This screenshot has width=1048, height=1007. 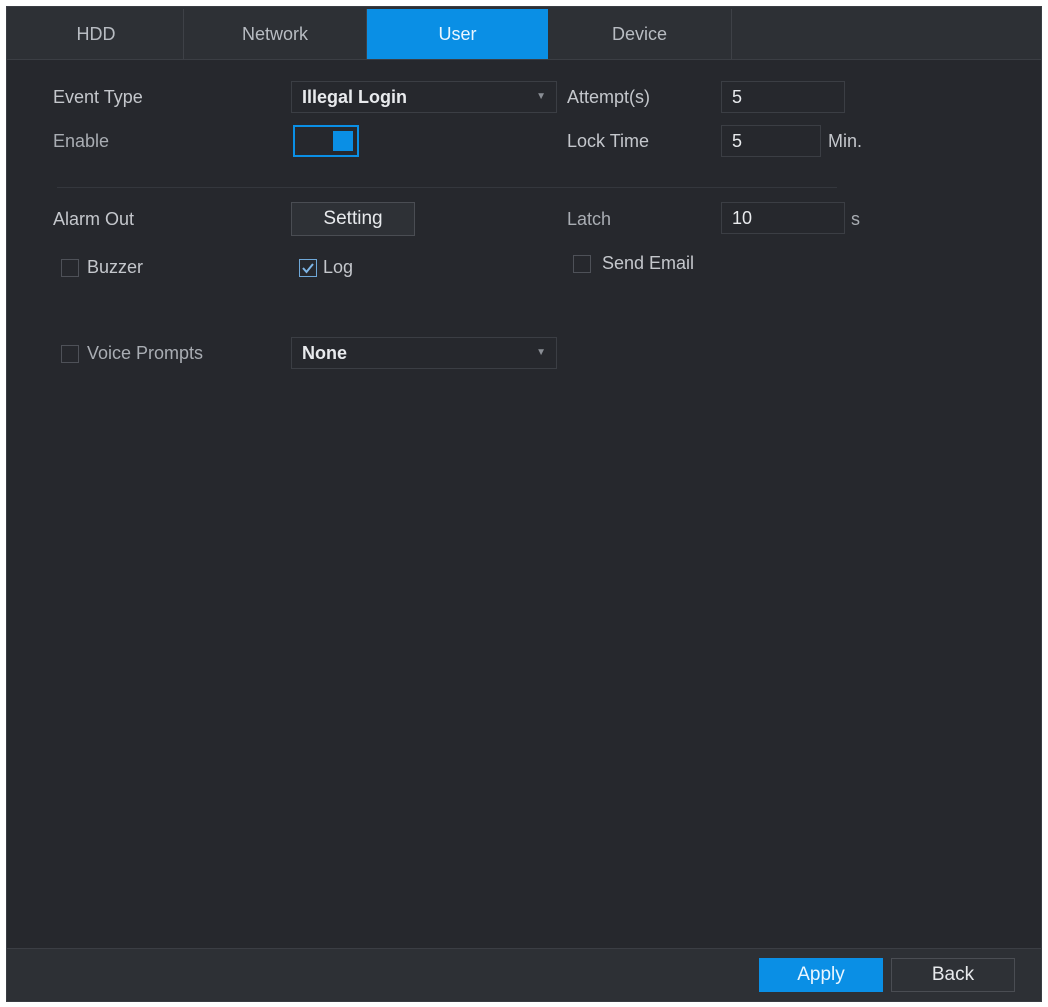 What do you see at coordinates (326, 141) in the screenshot?
I see `enable-toggle` at bounding box center [326, 141].